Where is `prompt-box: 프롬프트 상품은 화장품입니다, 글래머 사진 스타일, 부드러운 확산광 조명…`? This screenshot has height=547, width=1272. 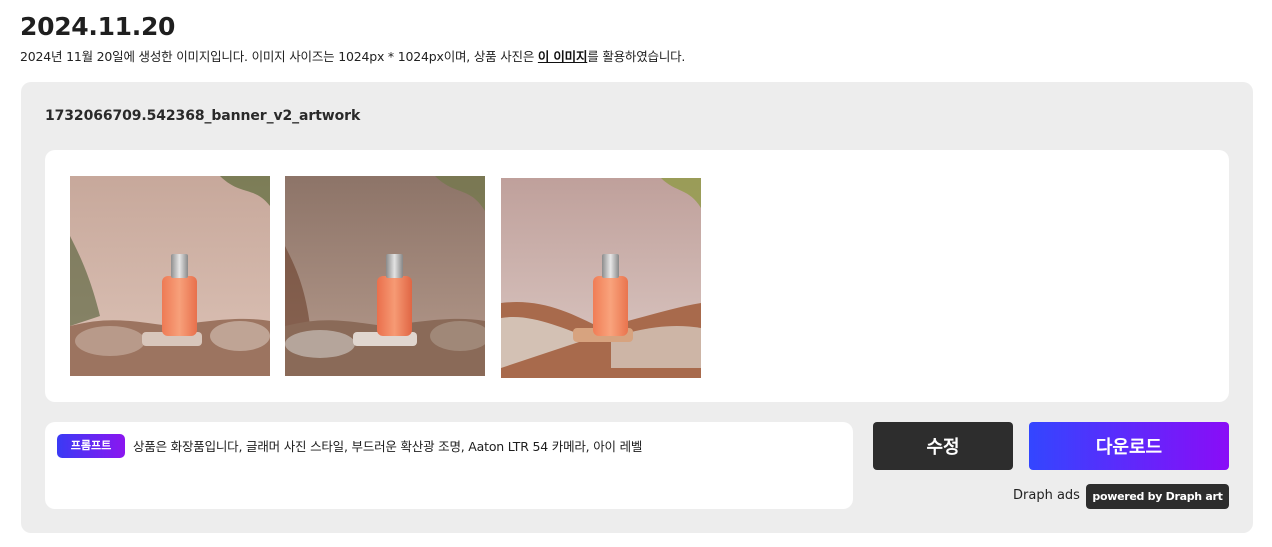 prompt-box: 프롬프트 상품은 화장품입니다, 글래머 사진 스타일, 부드러운 확산광 조명… is located at coordinates (449, 465).